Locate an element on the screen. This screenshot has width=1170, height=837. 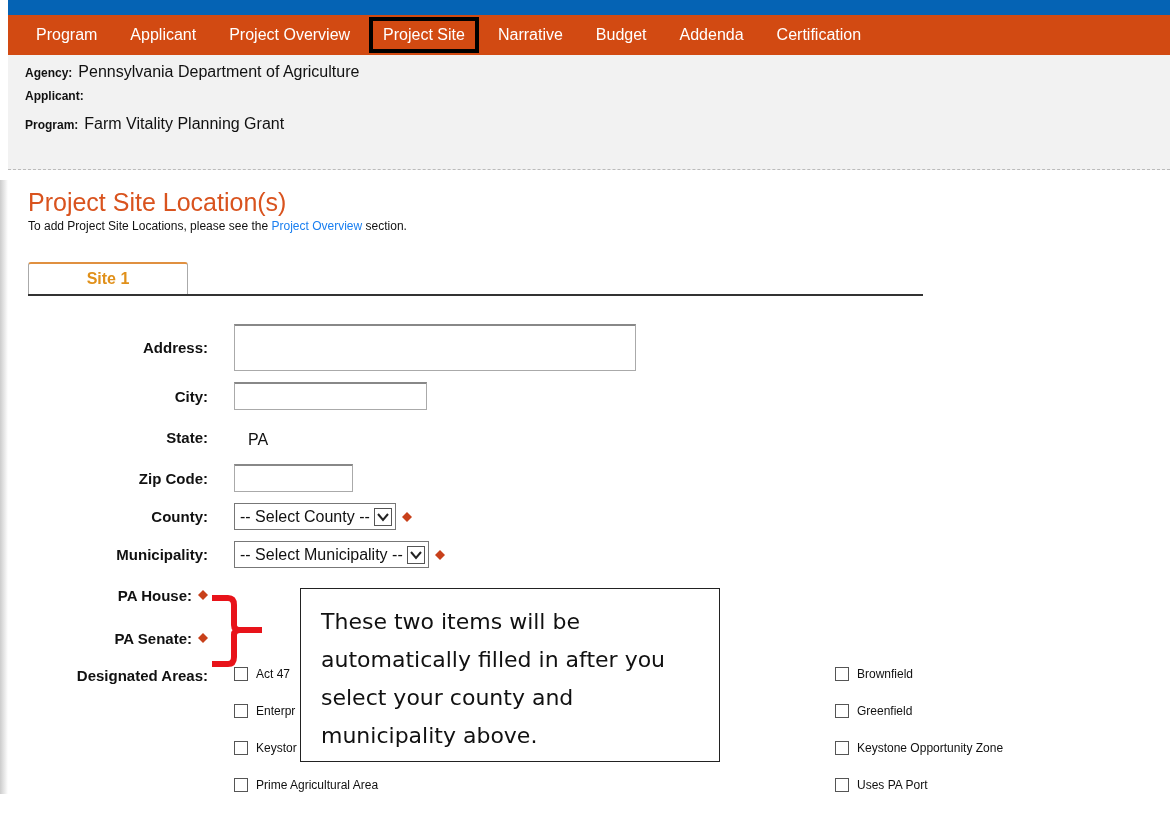
checkbox-label: Greenfield is located at coordinates (885, 711).